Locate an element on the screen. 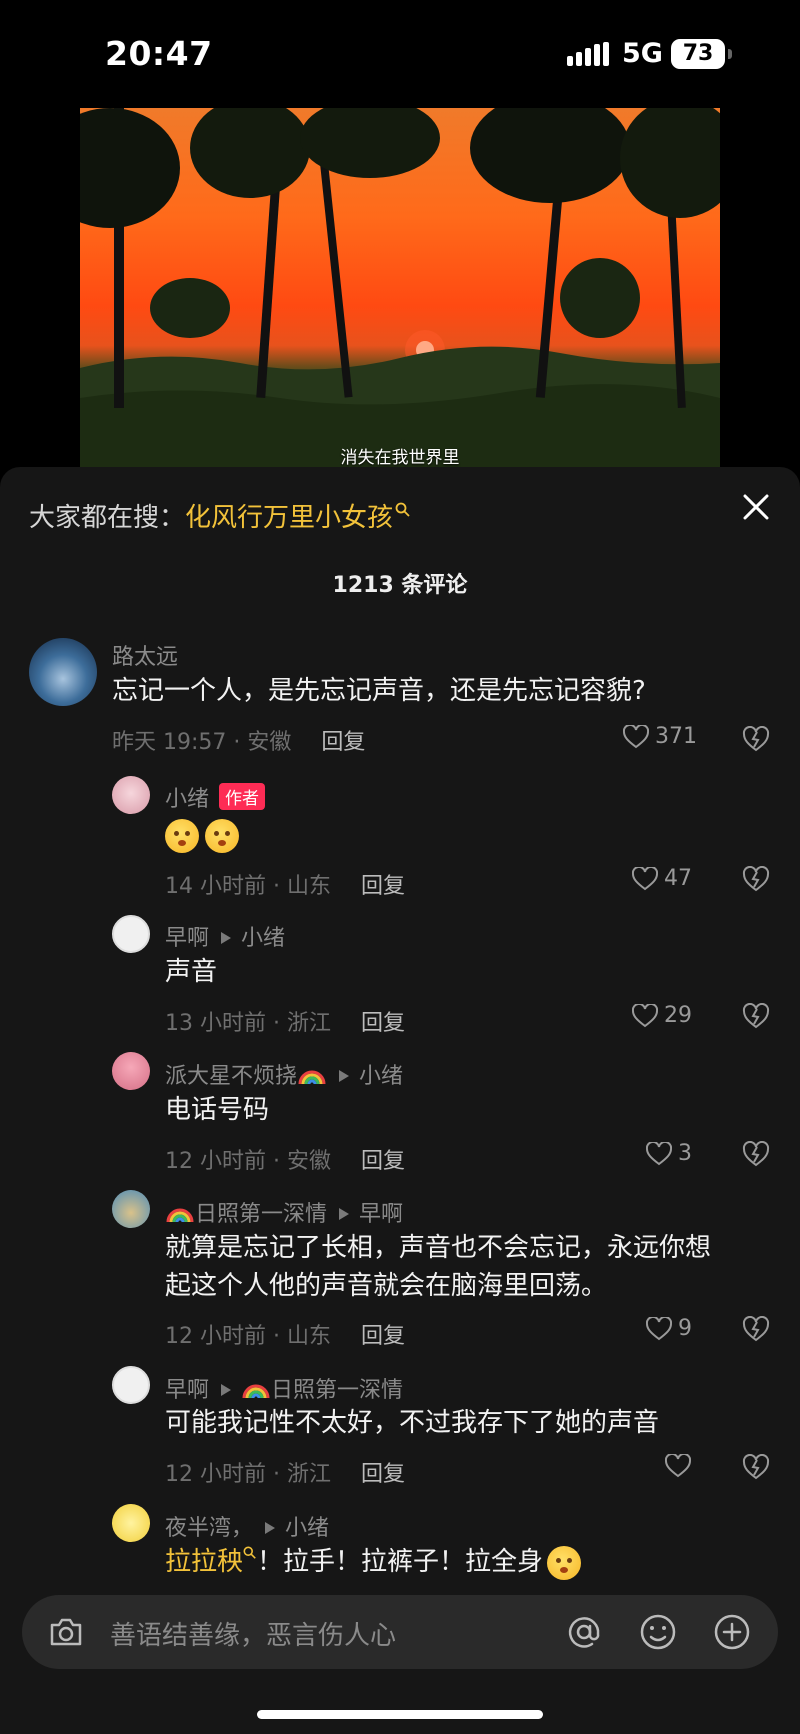  signal-icon is located at coordinates (588, 54).